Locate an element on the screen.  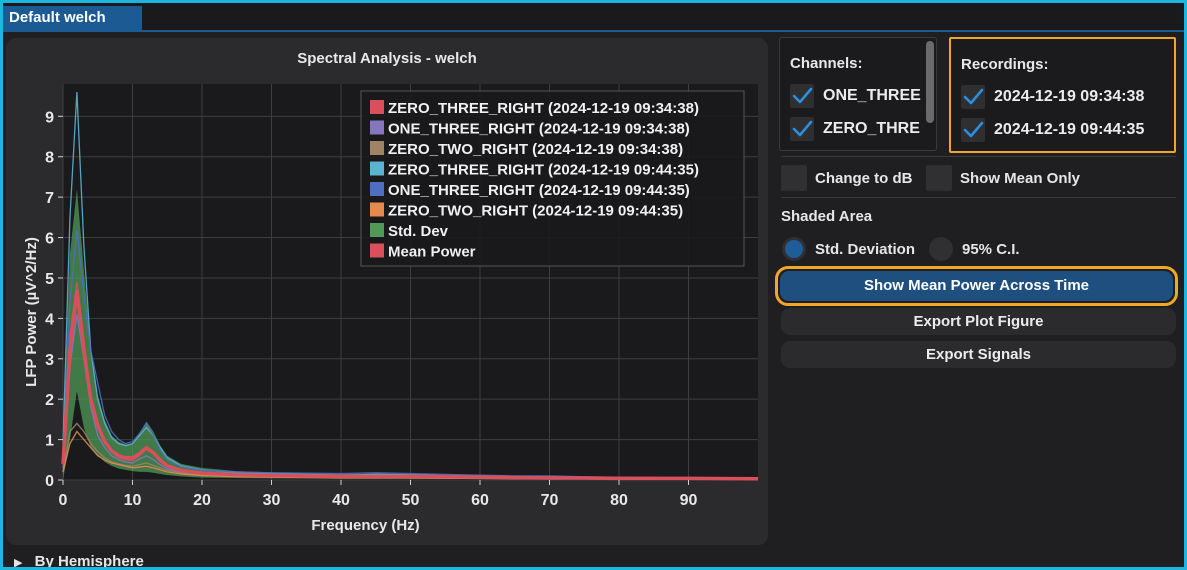
x-tick-label: 60 is located at coordinates (480, 500).